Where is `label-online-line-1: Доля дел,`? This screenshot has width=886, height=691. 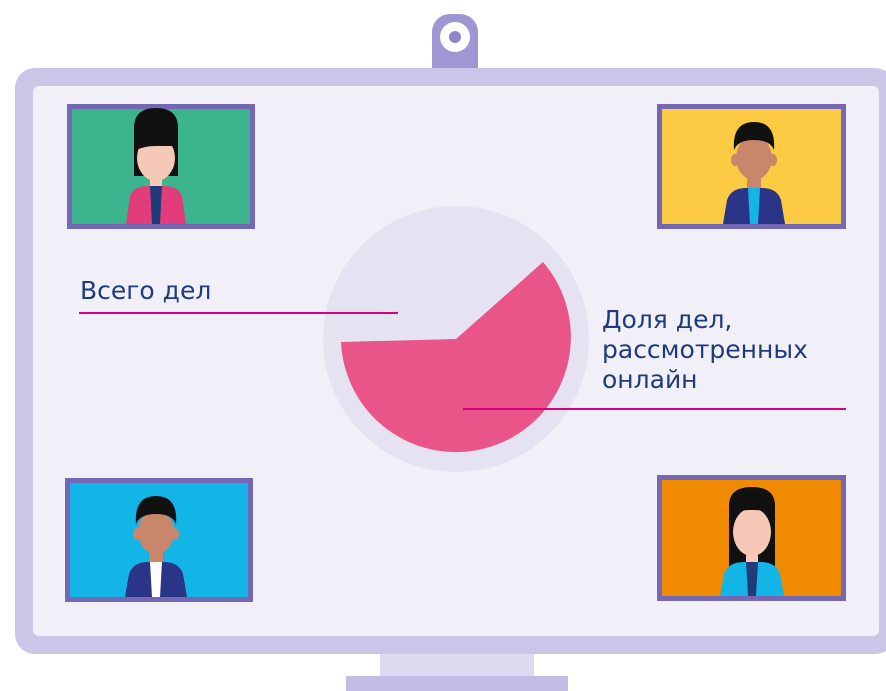 label-online-line-1: Доля дел, is located at coordinates (667, 319).